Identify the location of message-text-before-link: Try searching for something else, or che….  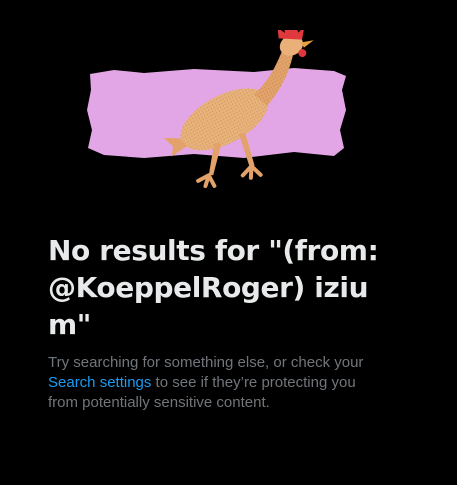
(206, 362).